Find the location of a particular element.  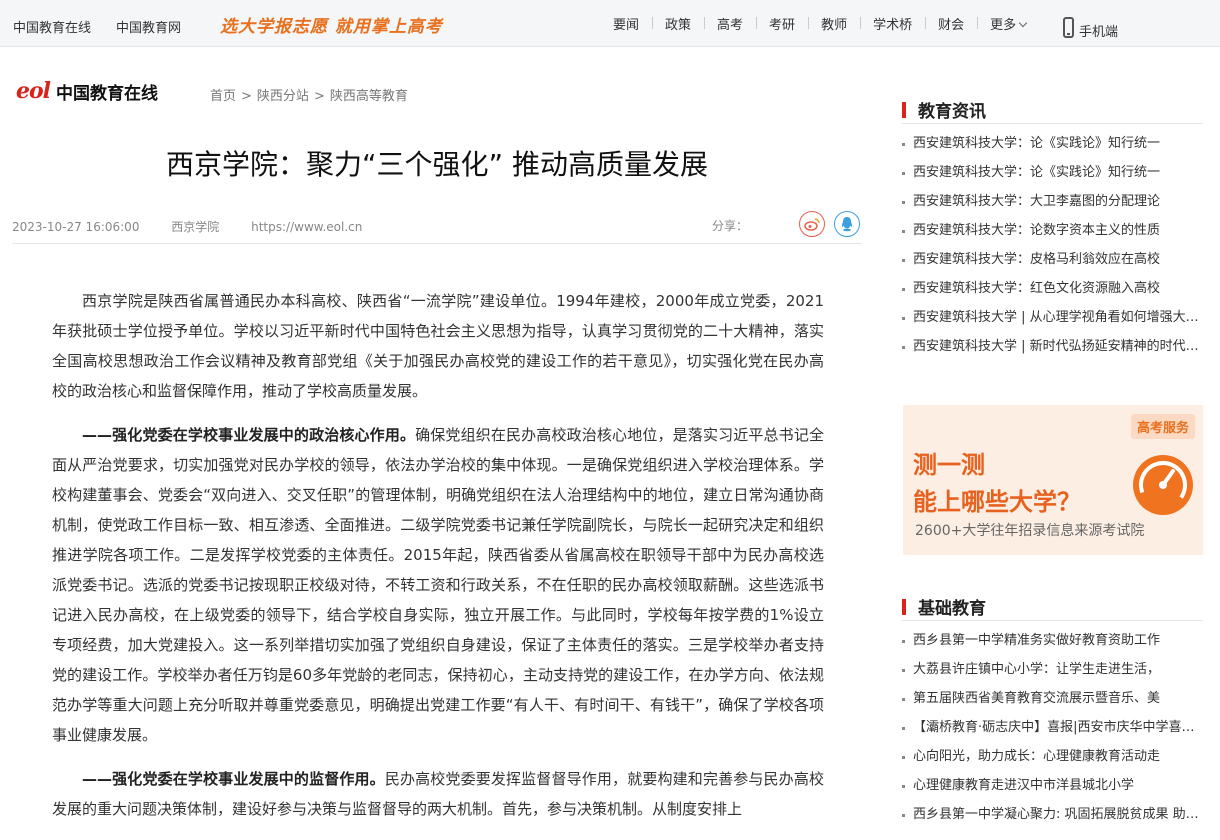

sidebar-news-item: 西安建筑科技大学：大卫李嘉图的分配理论 is located at coordinates (1052, 201).